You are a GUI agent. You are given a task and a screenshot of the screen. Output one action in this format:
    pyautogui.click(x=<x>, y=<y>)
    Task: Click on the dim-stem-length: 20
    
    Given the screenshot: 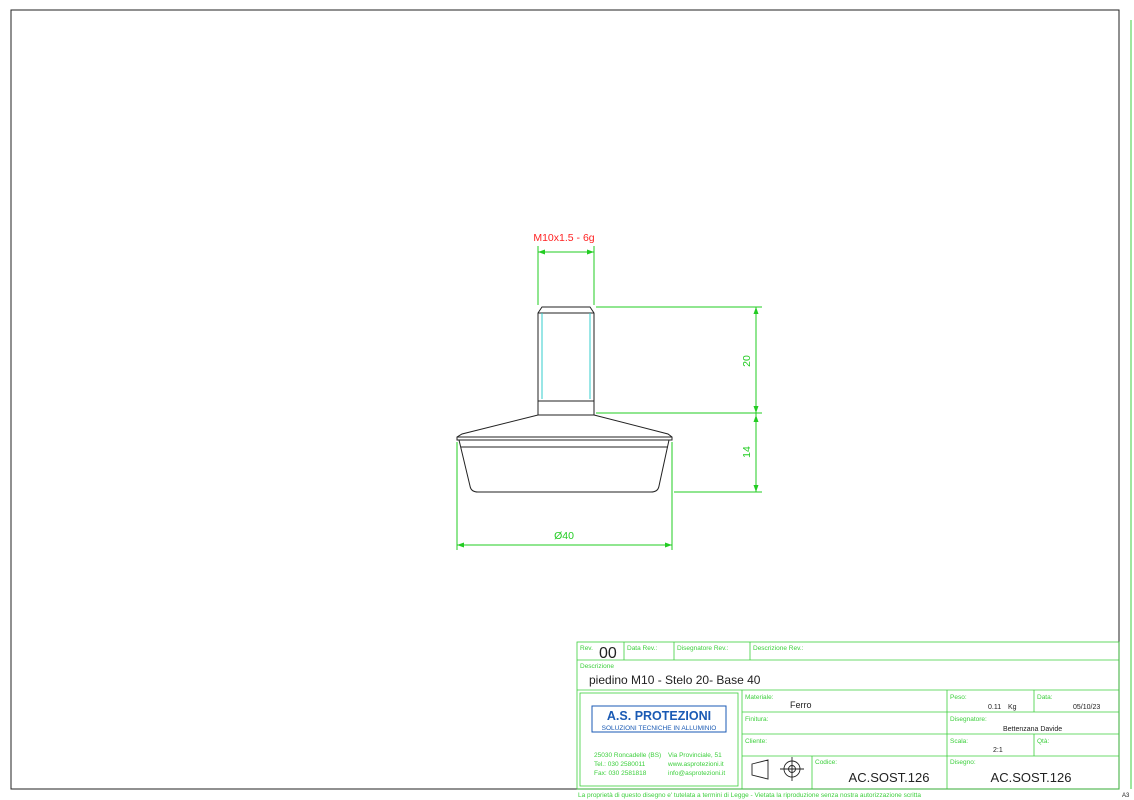 What is the action you would take?
    pyautogui.click(x=747, y=361)
    